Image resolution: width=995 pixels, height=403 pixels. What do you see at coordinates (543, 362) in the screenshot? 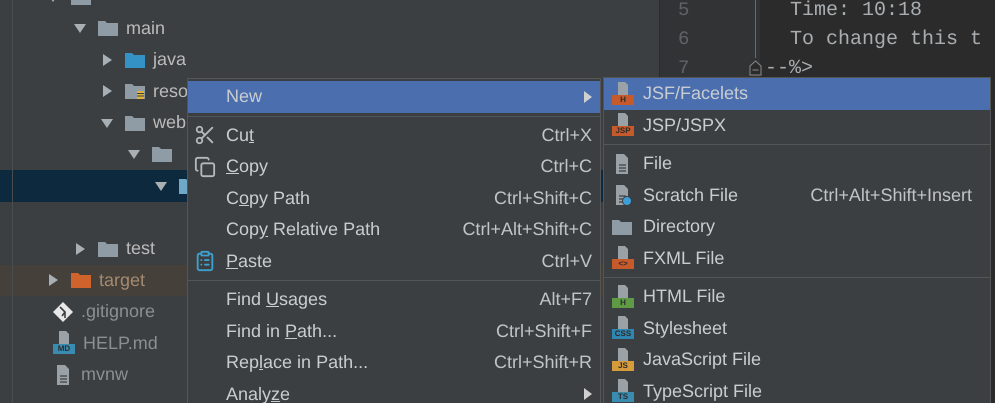
I see `shortcut-label: Ctrl+Shift+R` at bounding box center [543, 362].